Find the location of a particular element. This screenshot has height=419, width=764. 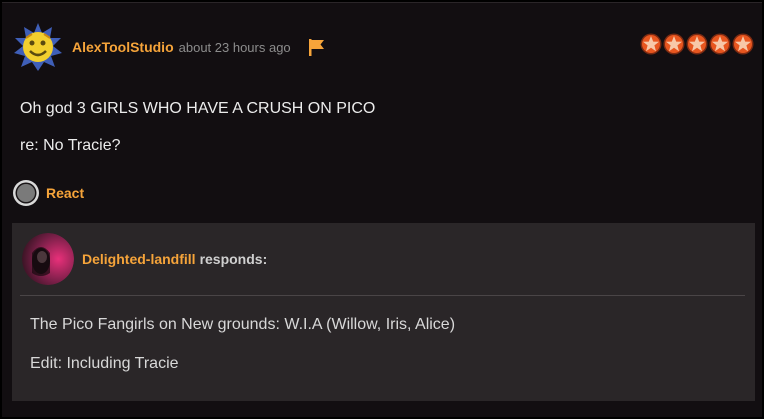

response-divider is located at coordinates (382, 295).